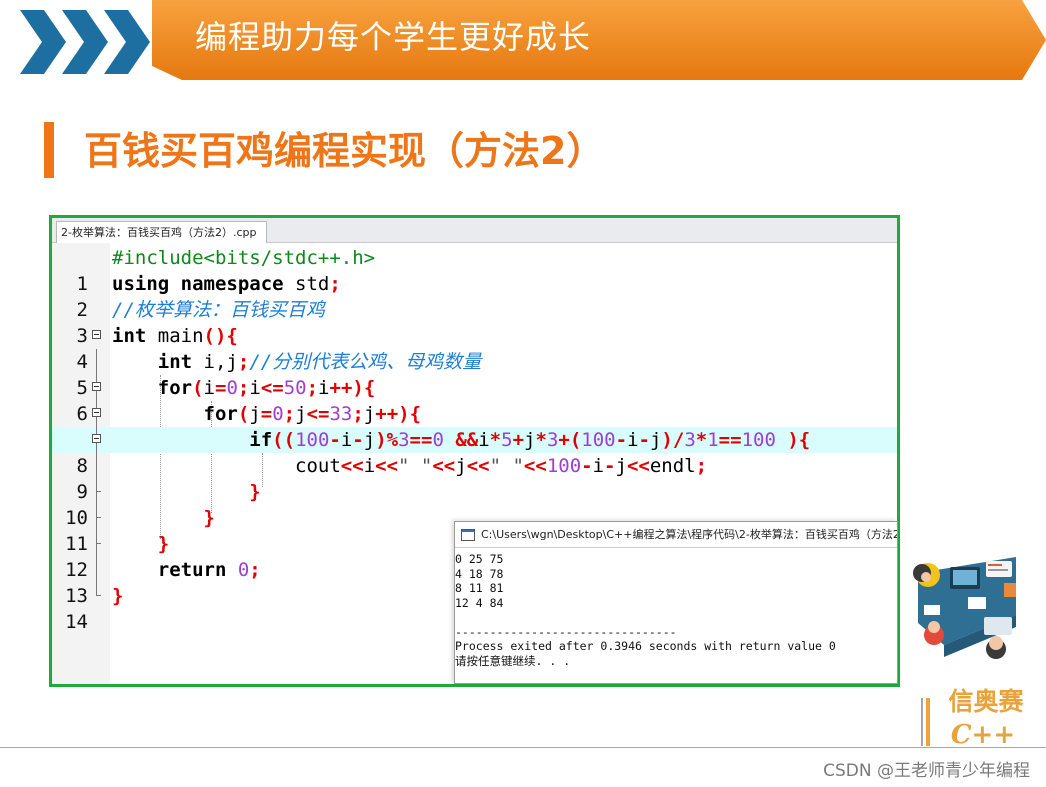 This screenshot has width=1046, height=787. What do you see at coordinates (474, 270) in the screenshot?
I see `code-line: 1 #include<bits/stdc++.h>` at bounding box center [474, 270].